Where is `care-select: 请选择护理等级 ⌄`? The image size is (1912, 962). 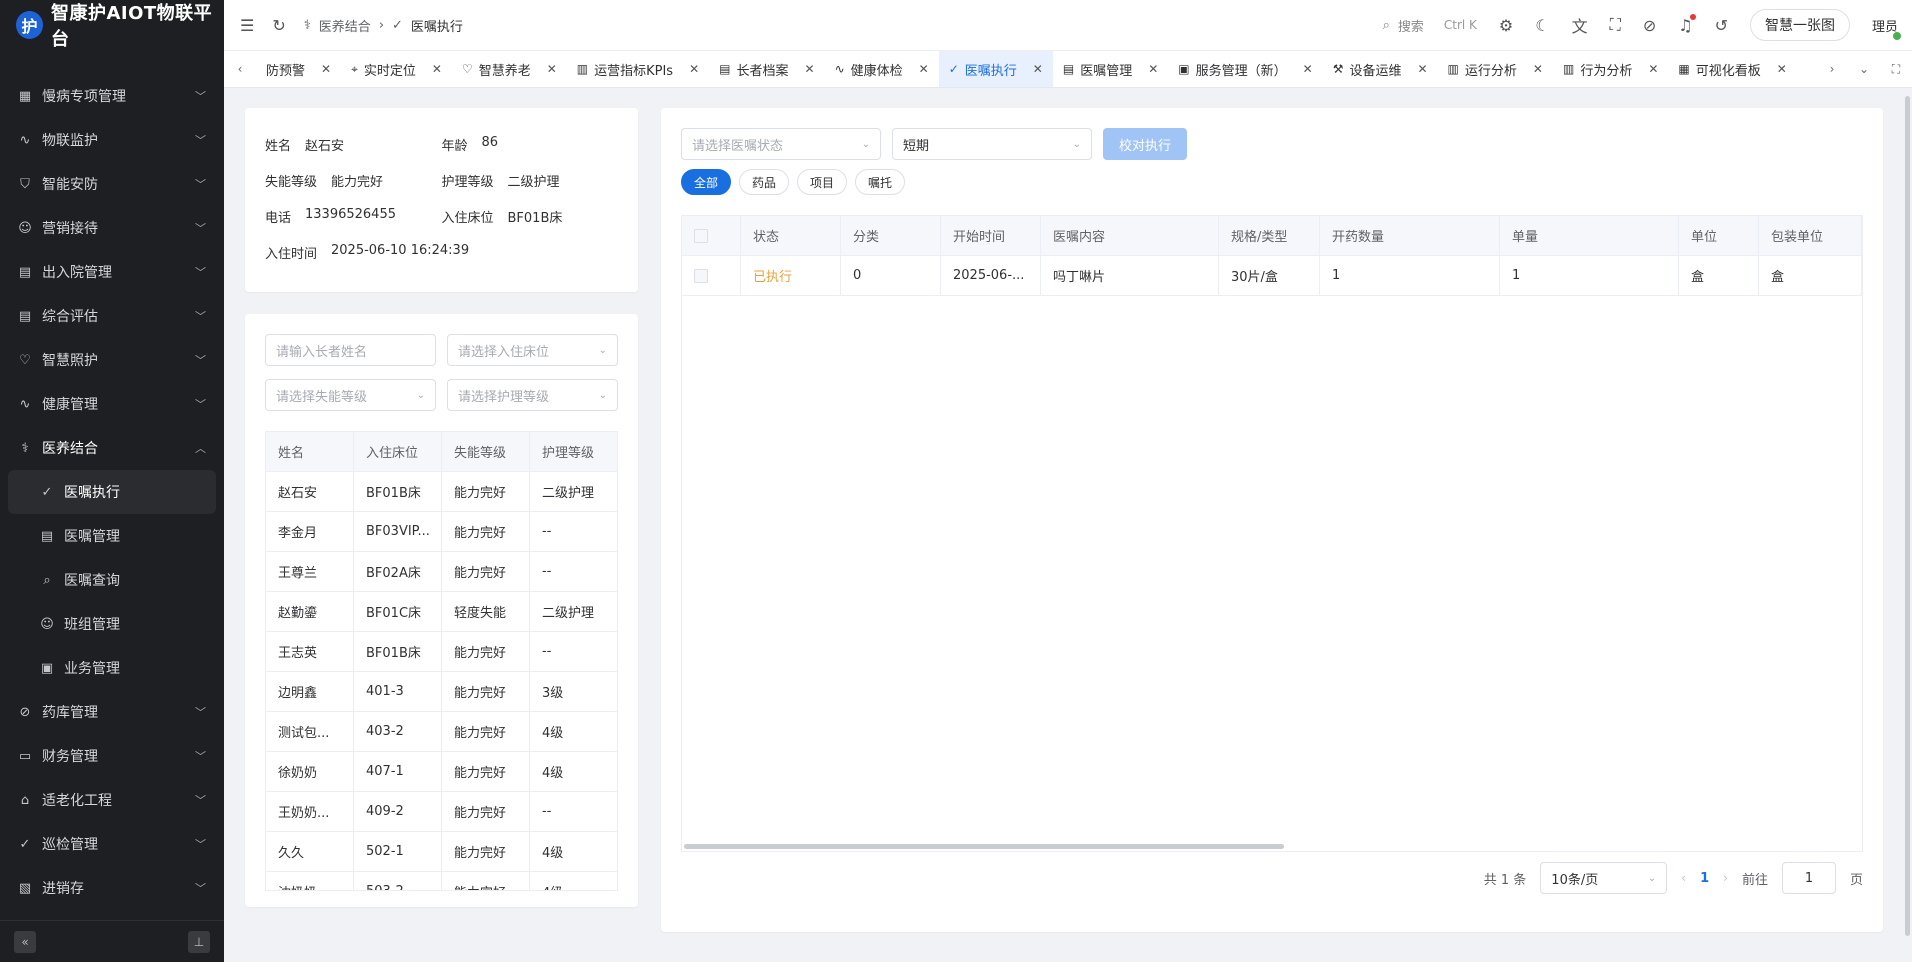 care-select: 请选择护理等级 ⌄ is located at coordinates (532, 395).